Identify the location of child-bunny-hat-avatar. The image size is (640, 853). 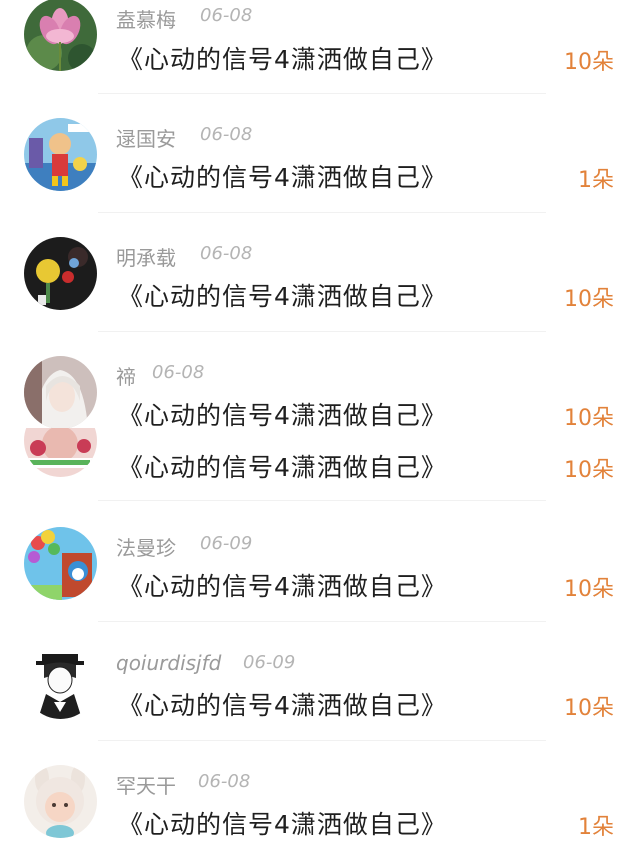
(60, 801).